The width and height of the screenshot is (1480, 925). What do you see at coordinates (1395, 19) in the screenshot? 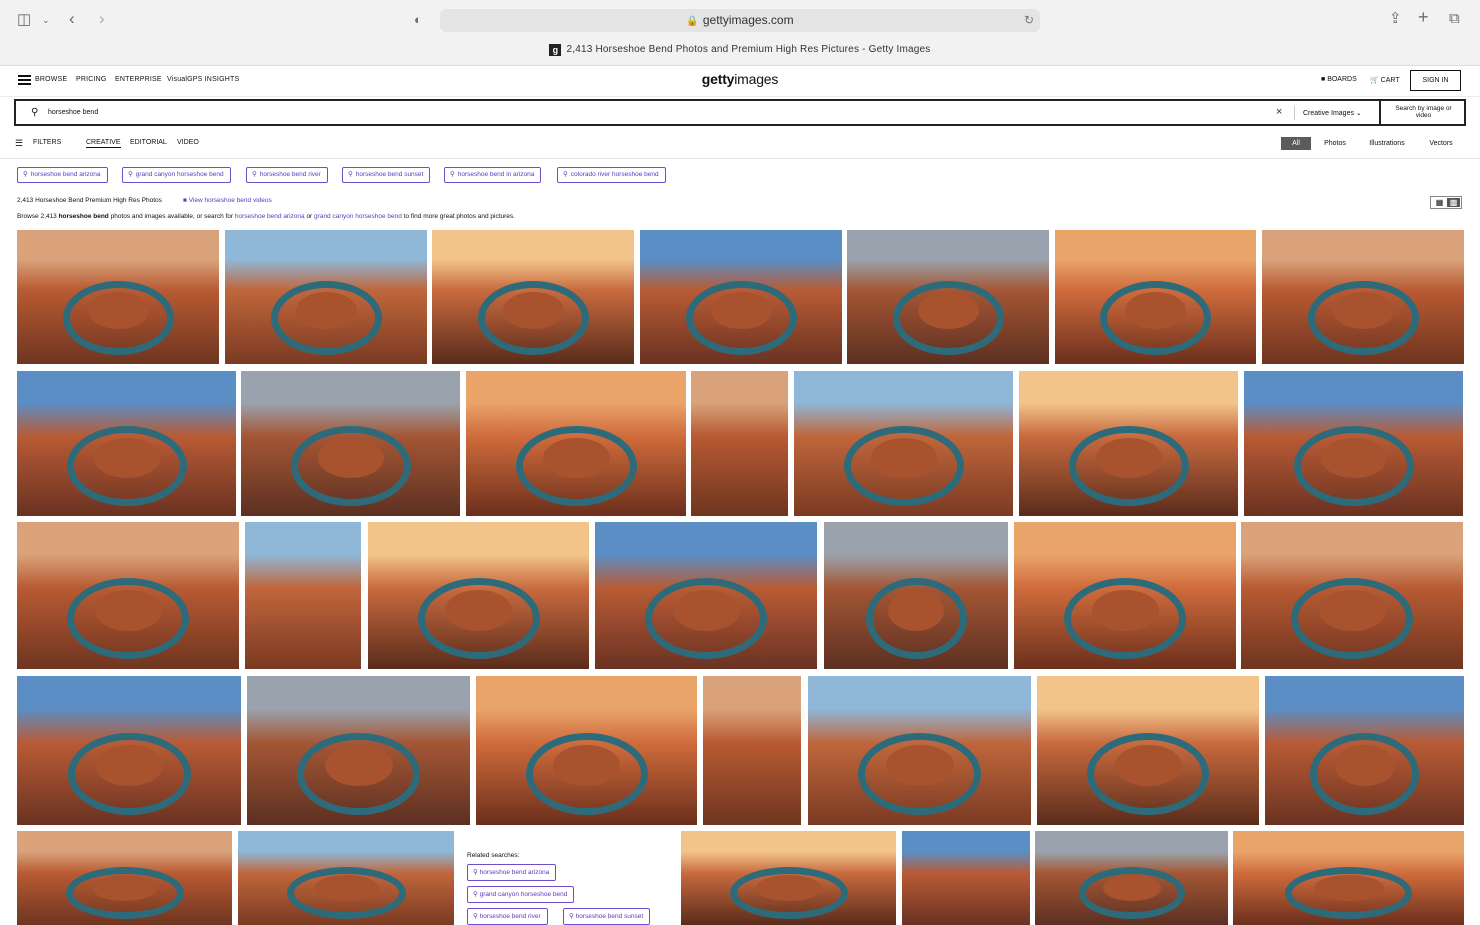
I see `share-icon: ⇪` at bounding box center [1395, 19].